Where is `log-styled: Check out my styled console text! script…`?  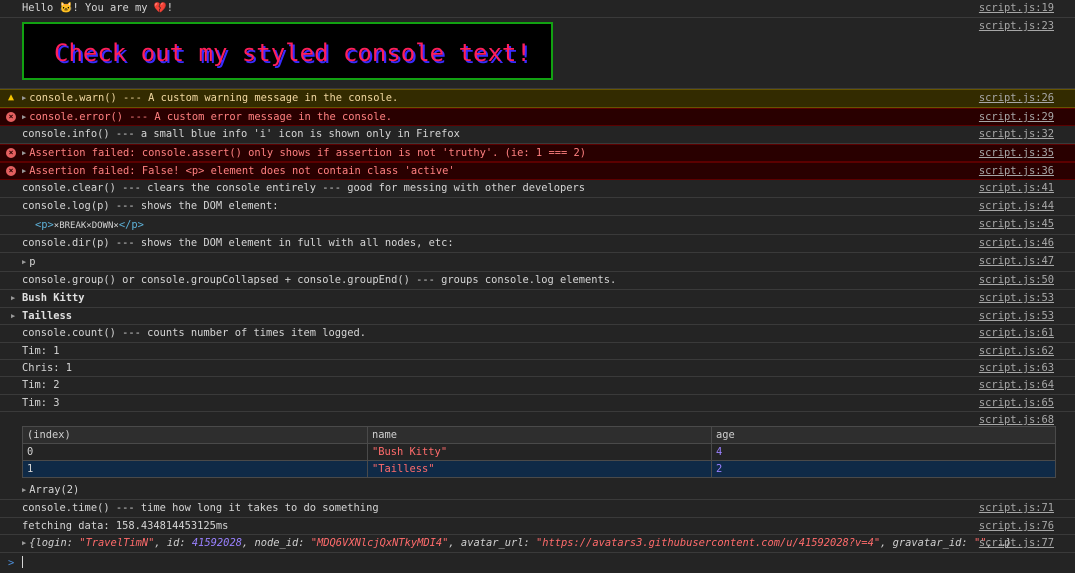 log-styled: Check out my styled console text! script… is located at coordinates (537, 53).